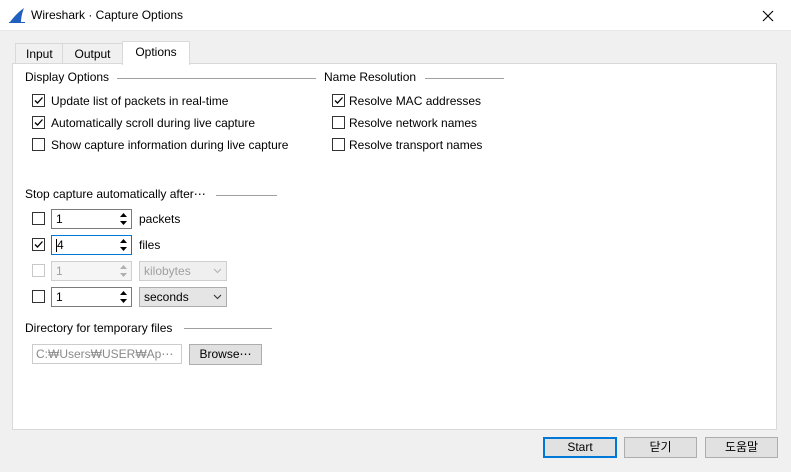  Describe the element at coordinates (38, 218) in the screenshot. I see `stop-packets-checkbox` at that location.